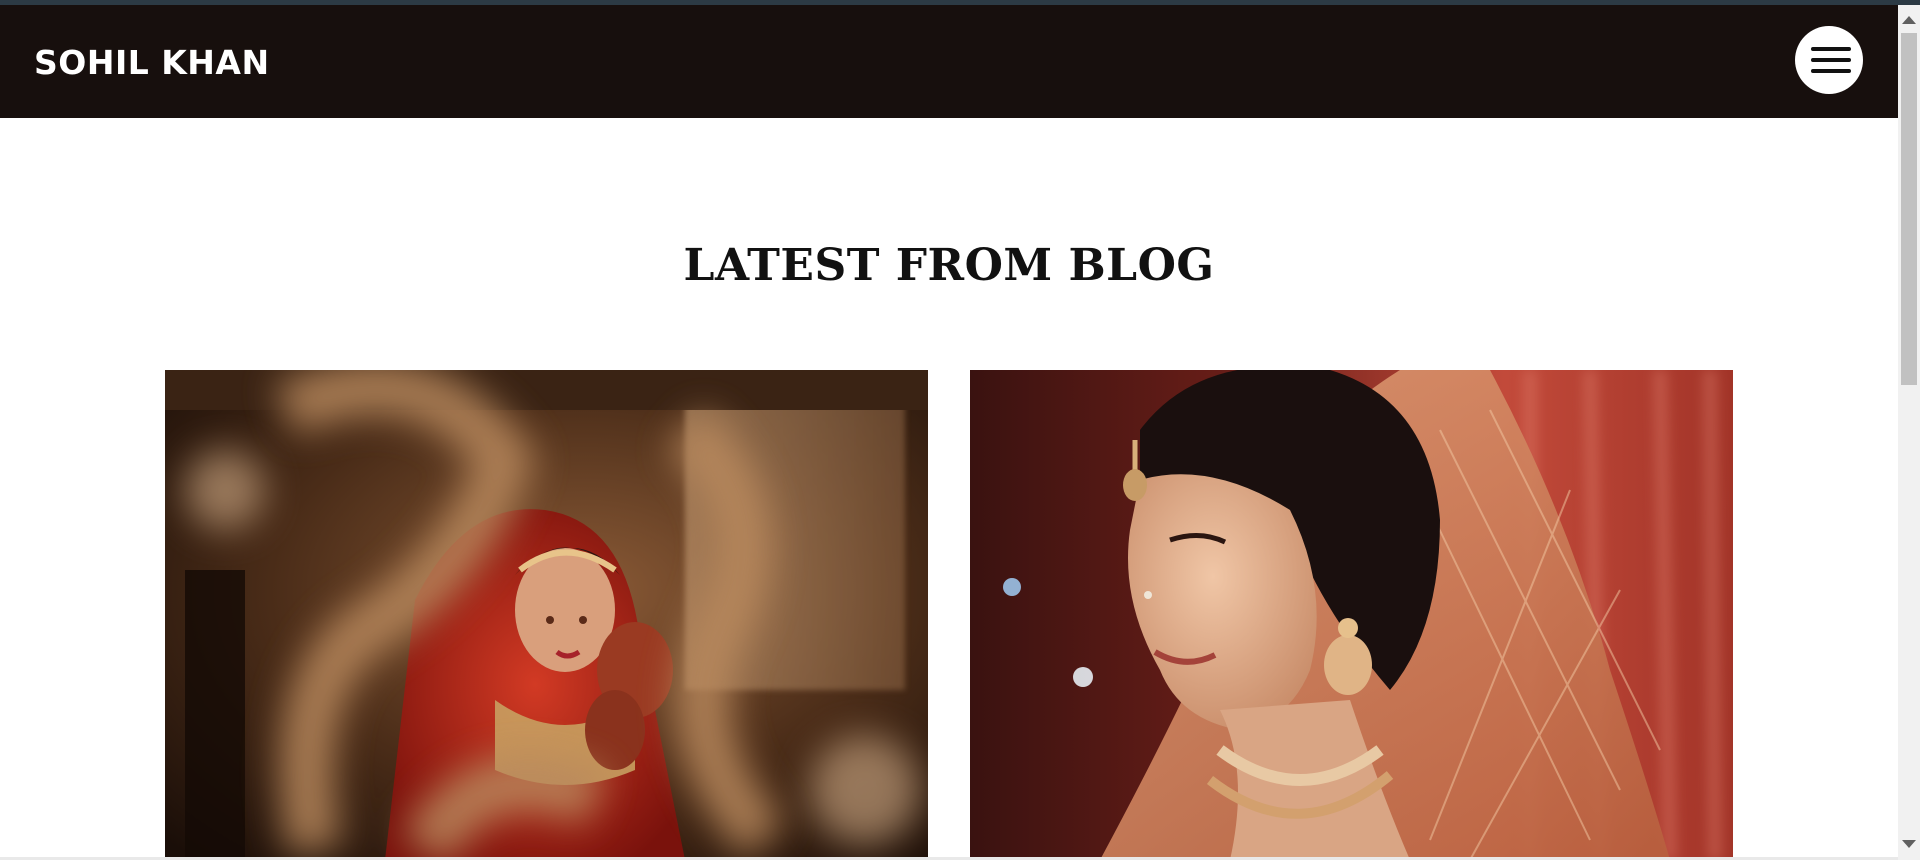 This screenshot has width=1920, height=860. I want to click on hamburger-menu-icon, so click(1831, 60).